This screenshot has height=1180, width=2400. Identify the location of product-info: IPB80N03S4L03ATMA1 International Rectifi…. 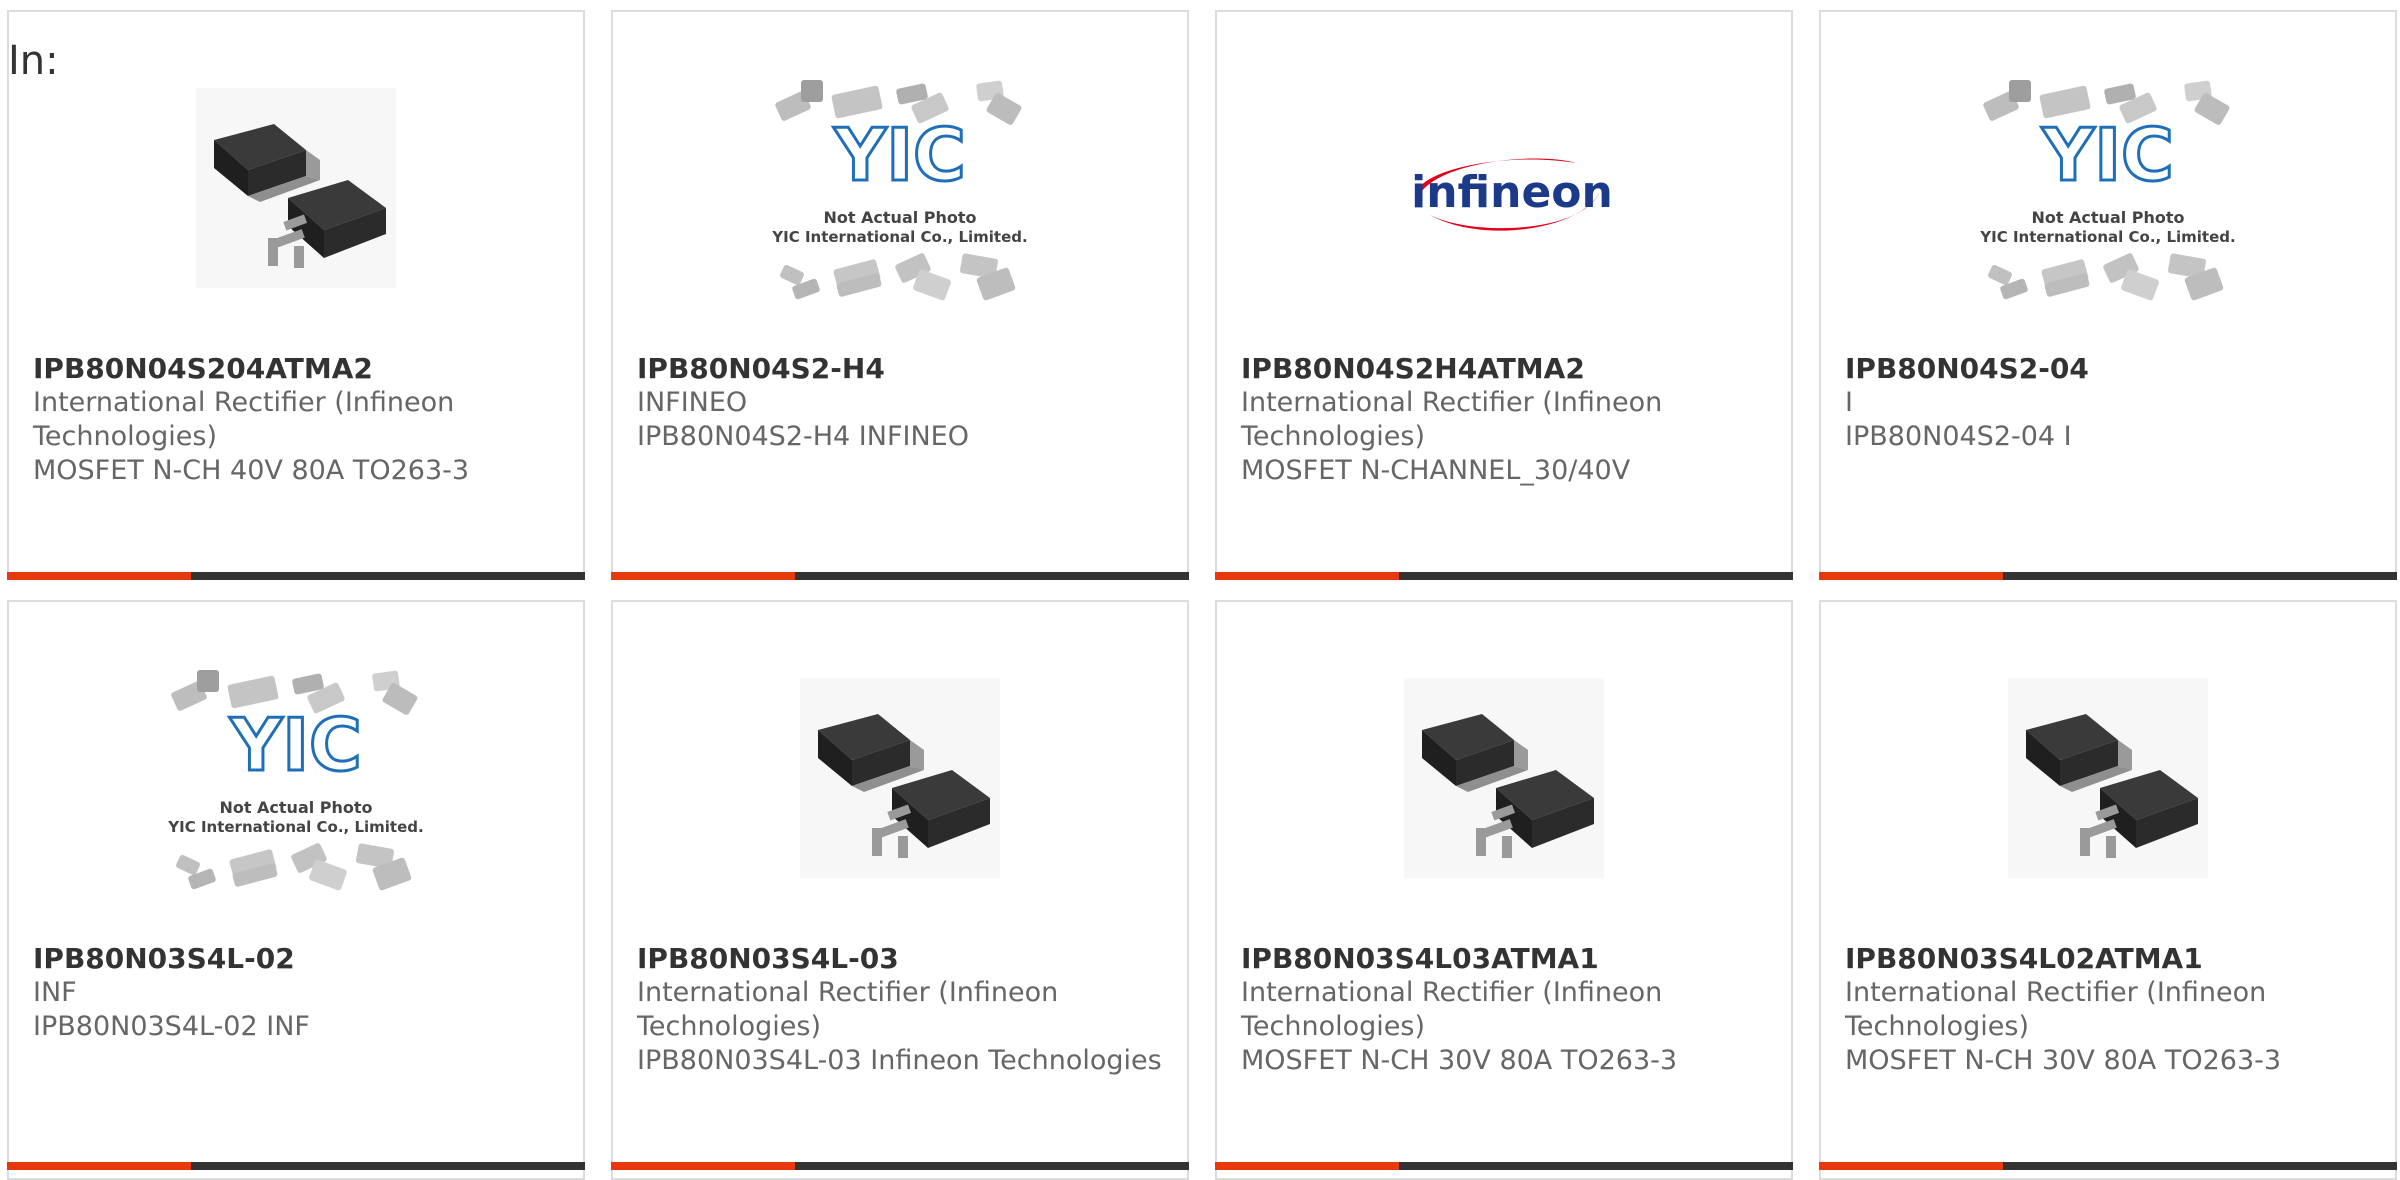
(1506, 1010).